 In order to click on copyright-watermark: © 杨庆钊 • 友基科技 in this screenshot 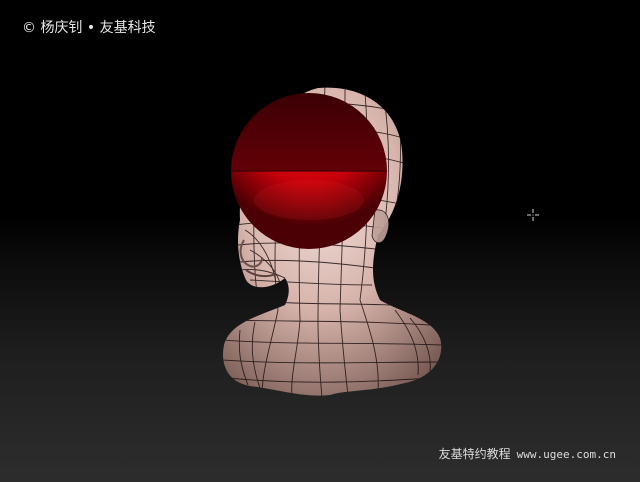, I will do `click(89, 28)`.